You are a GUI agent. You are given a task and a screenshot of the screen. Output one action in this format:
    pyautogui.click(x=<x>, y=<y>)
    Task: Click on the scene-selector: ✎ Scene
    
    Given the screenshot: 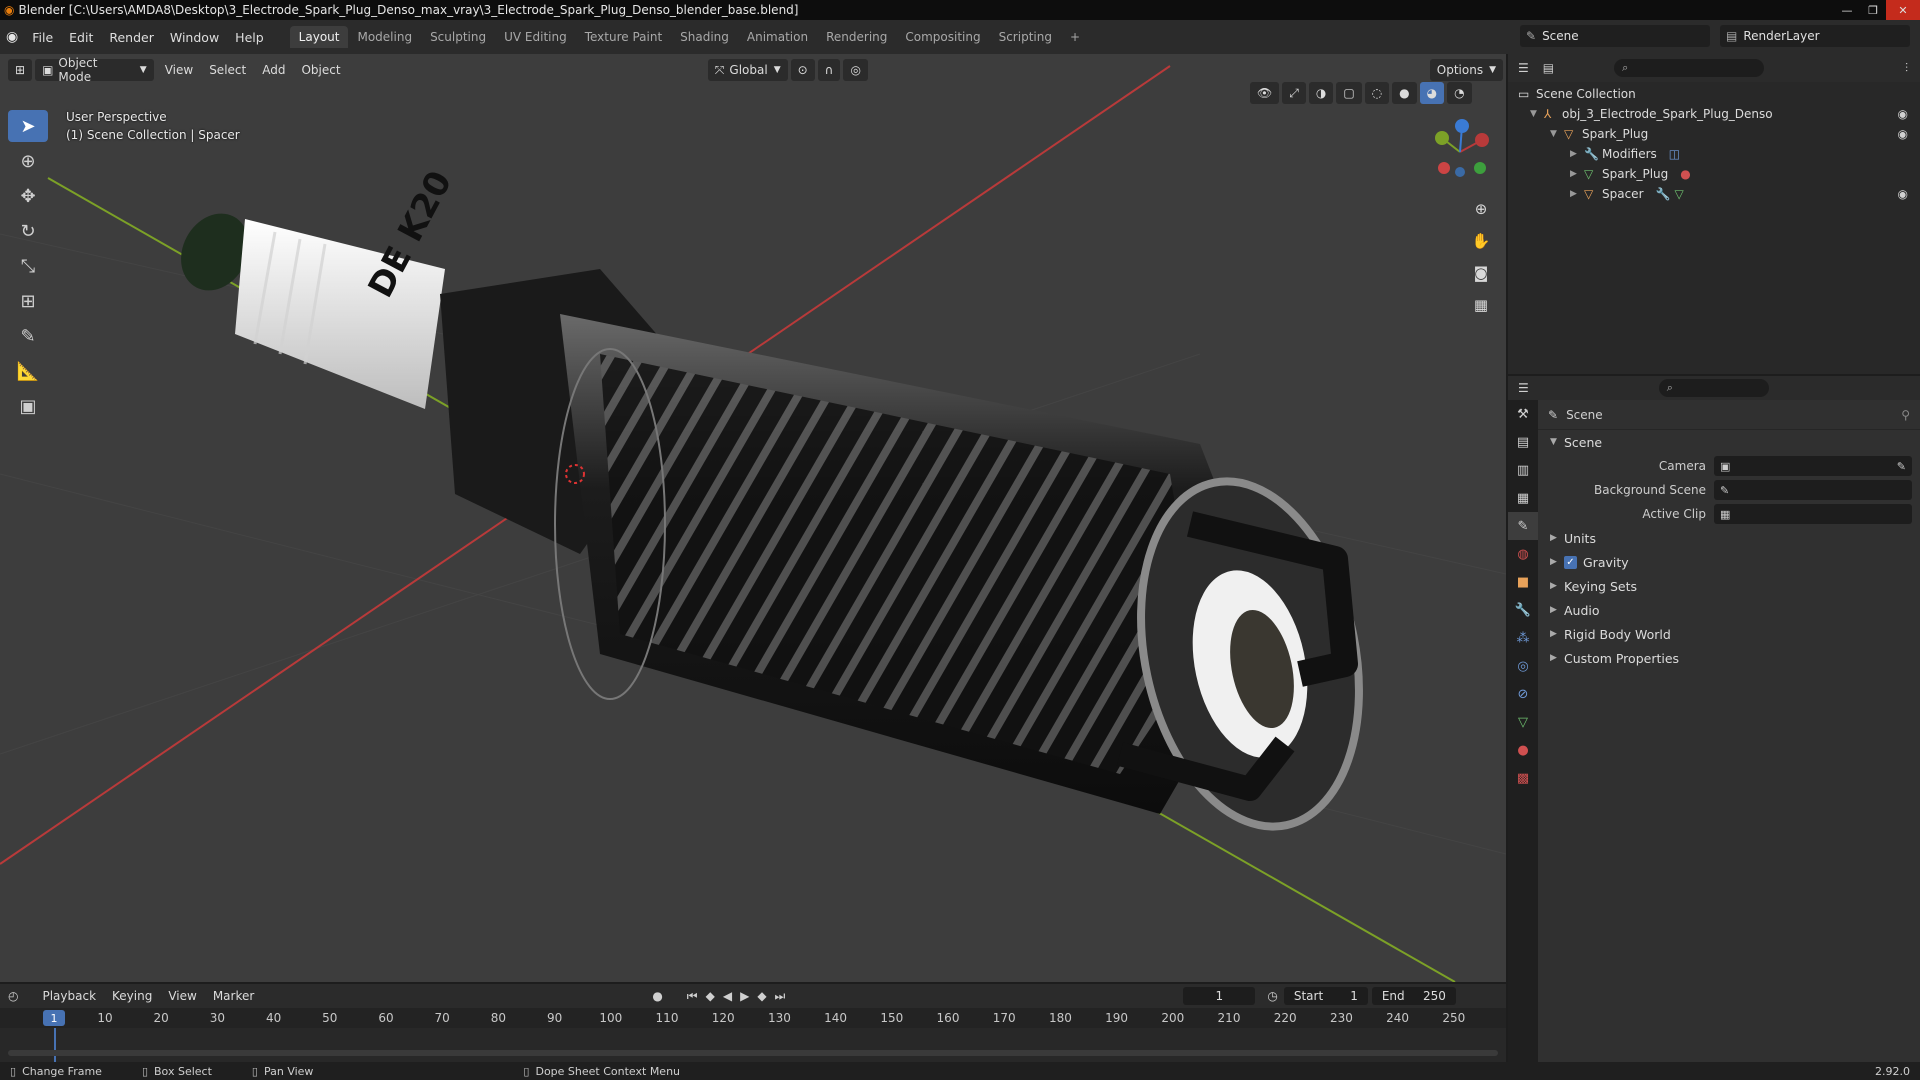 What is the action you would take?
    pyautogui.click(x=1615, y=36)
    